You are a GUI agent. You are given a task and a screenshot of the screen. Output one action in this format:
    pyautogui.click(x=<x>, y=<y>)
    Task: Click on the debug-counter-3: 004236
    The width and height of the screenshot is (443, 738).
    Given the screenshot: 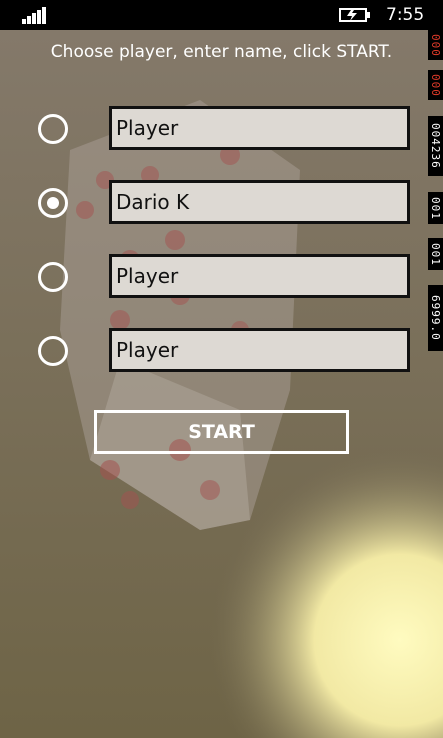 What is the action you would take?
    pyautogui.click(x=435, y=146)
    